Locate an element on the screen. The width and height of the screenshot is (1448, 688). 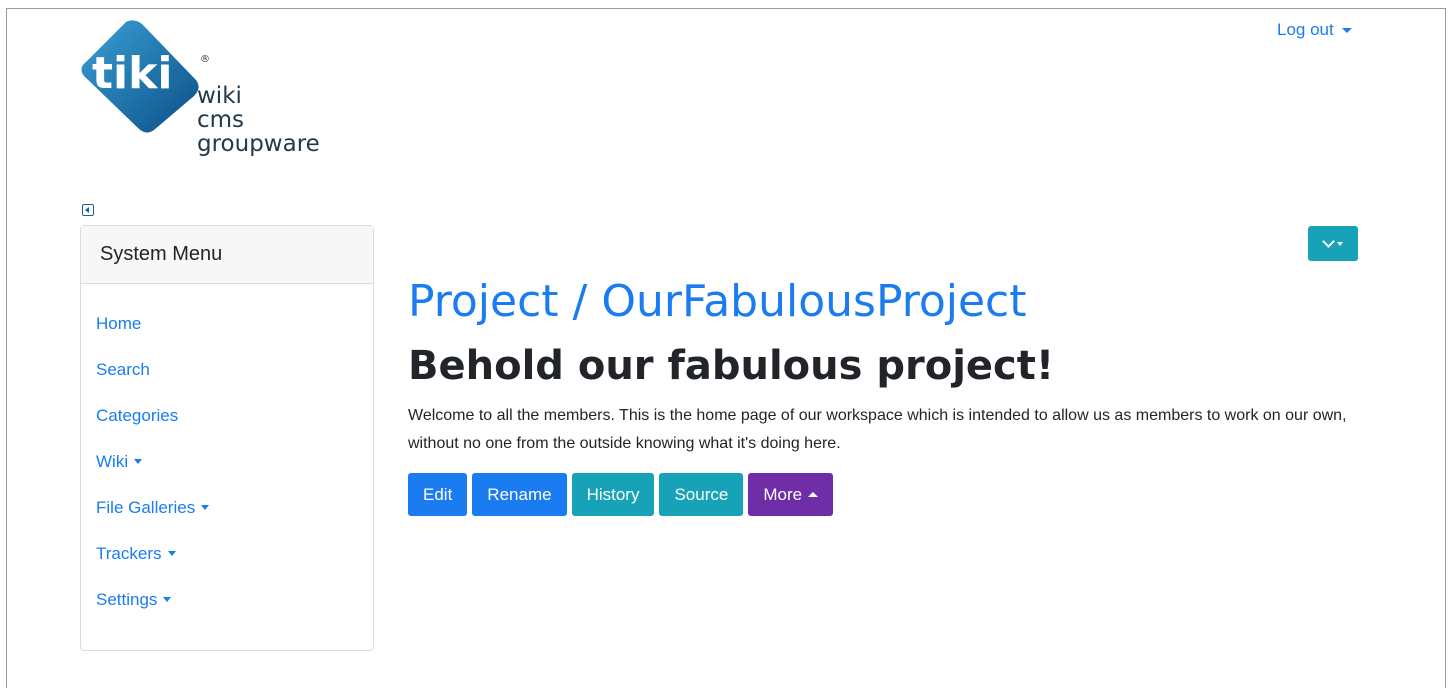
source-button: Source is located at coordinates (701, 494).